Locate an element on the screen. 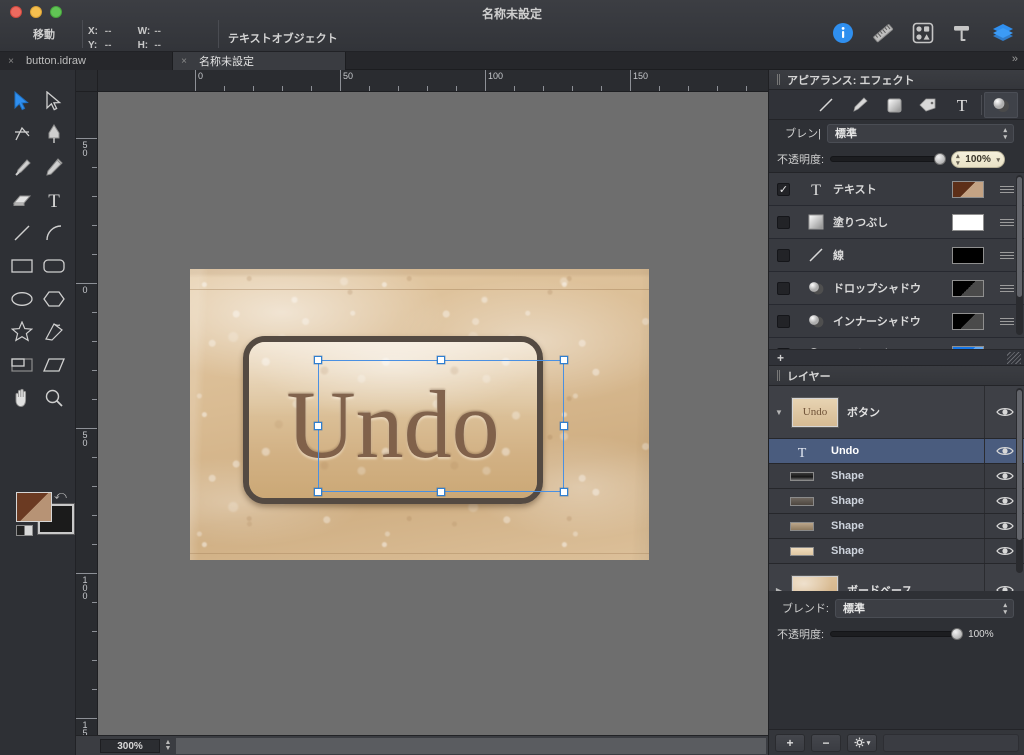 This screenshot has height=755, width=1024. opacity-stepper-icon: ▴ ▾ is located at coordinates (958, 160).